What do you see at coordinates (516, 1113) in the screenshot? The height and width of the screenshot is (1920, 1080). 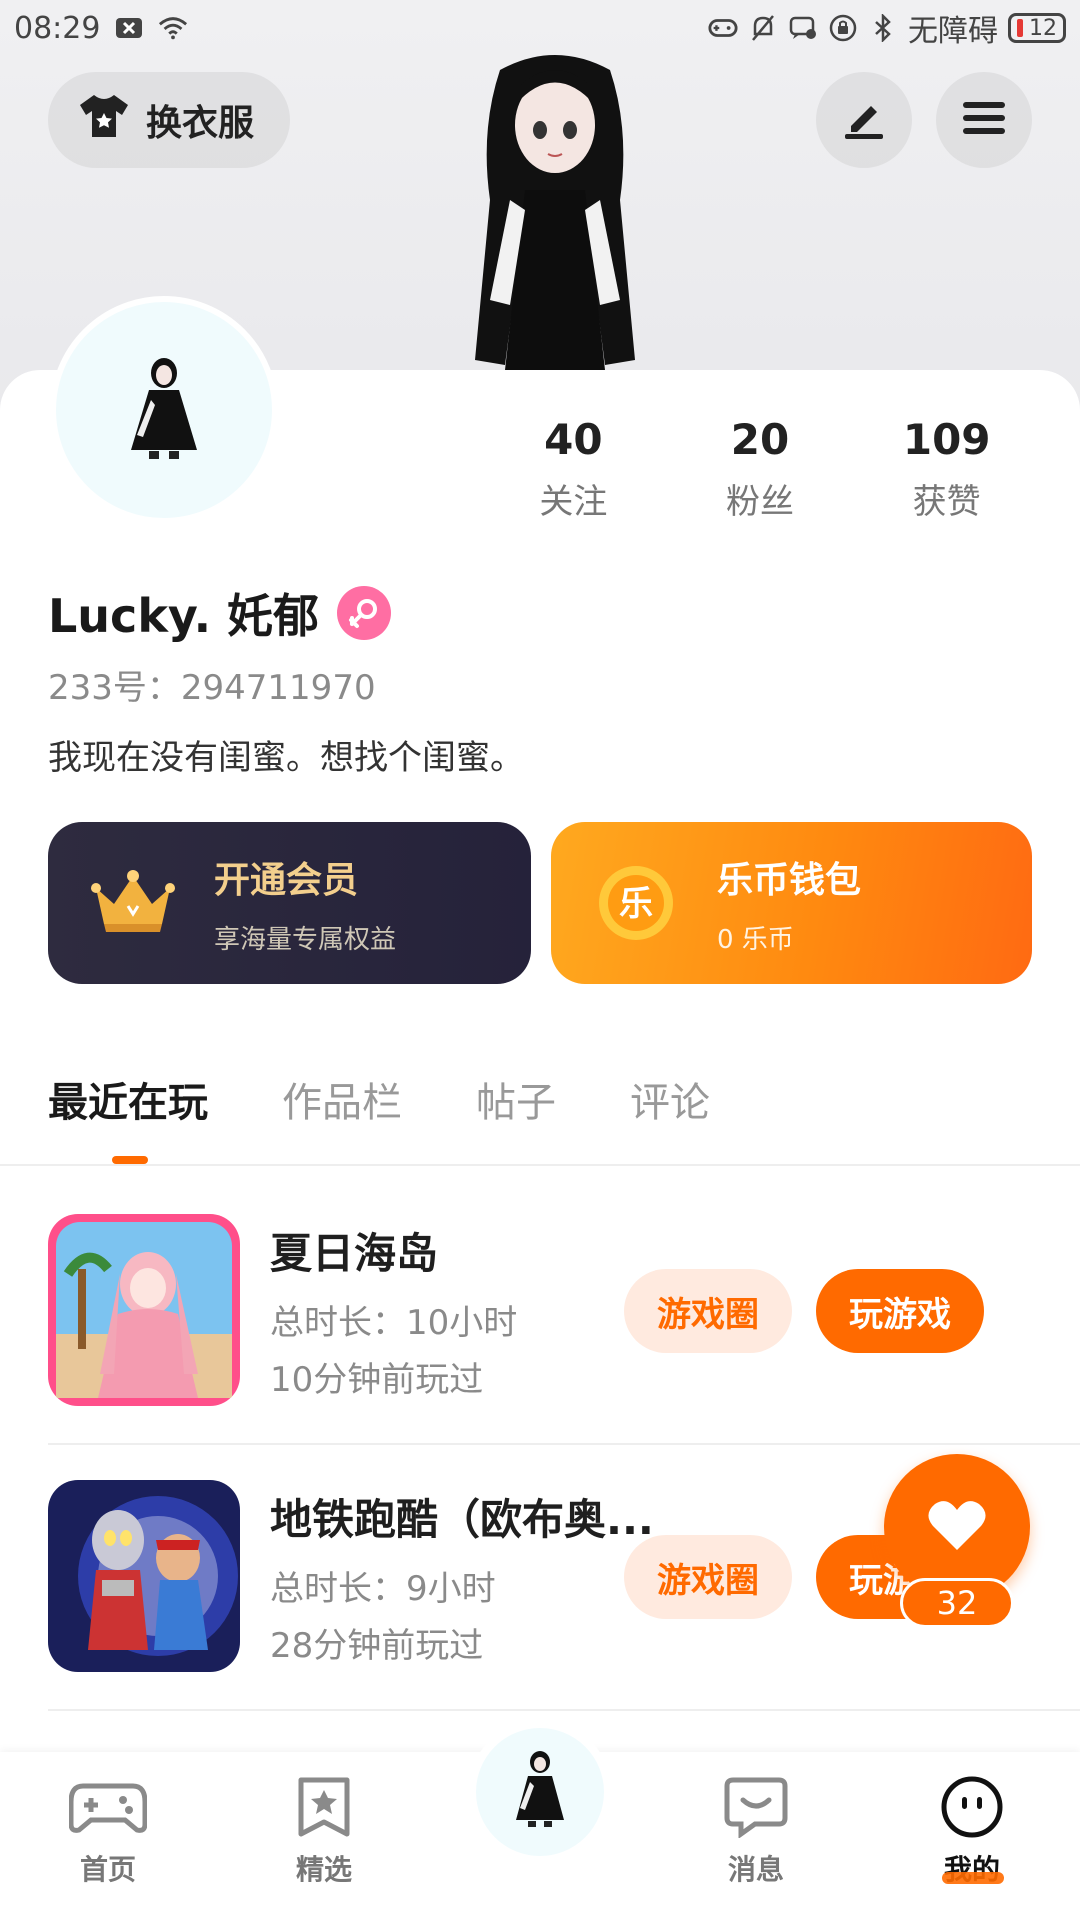 I see `tab-posts: 帖子` at bounding box center [516, 1113].